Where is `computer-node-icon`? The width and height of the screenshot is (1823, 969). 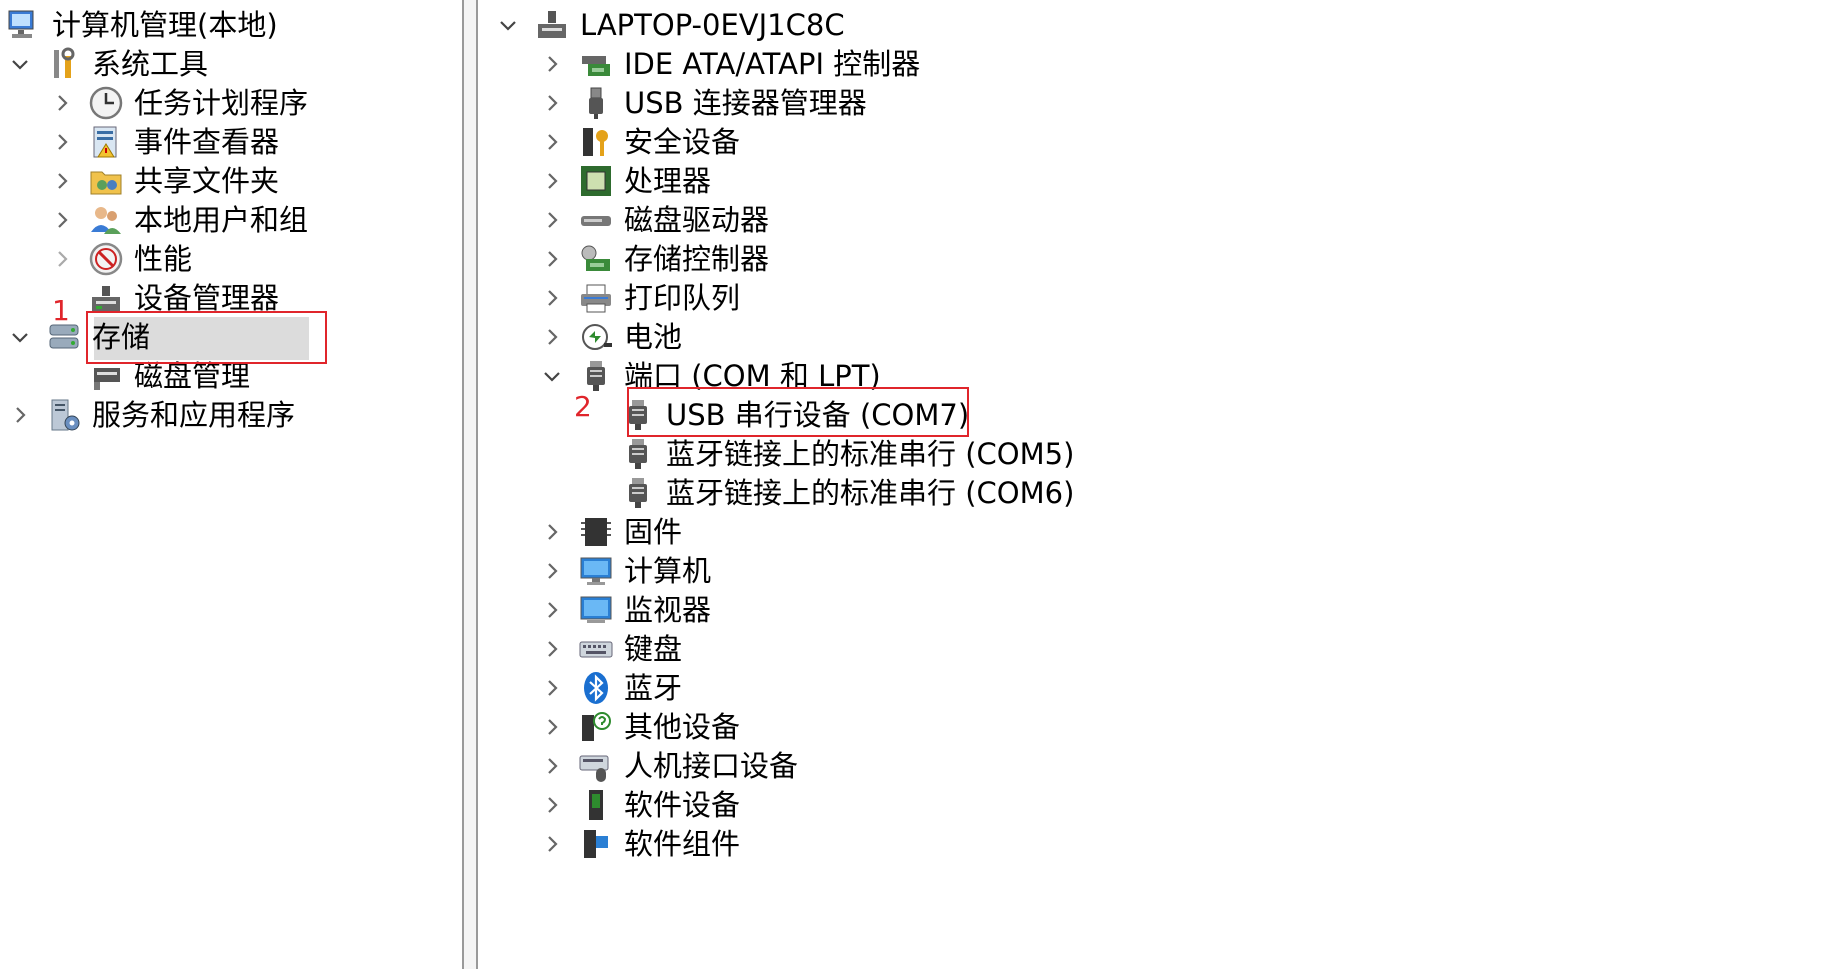 computer-node-icon is located at coordinates (552, 25).